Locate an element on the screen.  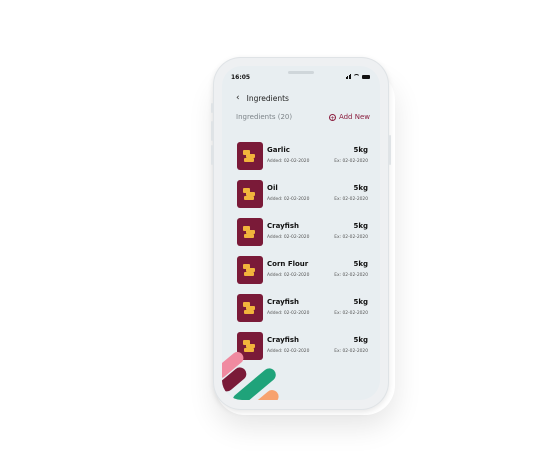
wifi-icon is located at coordinates (356, 76).